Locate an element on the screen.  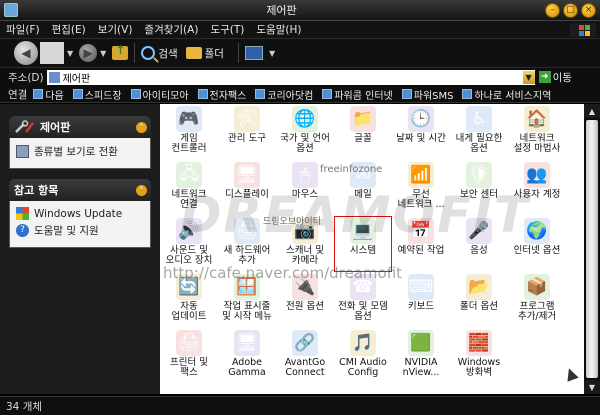
switch-view-link: 종류별 보기로 전환 is located at coordinates (80, 151).